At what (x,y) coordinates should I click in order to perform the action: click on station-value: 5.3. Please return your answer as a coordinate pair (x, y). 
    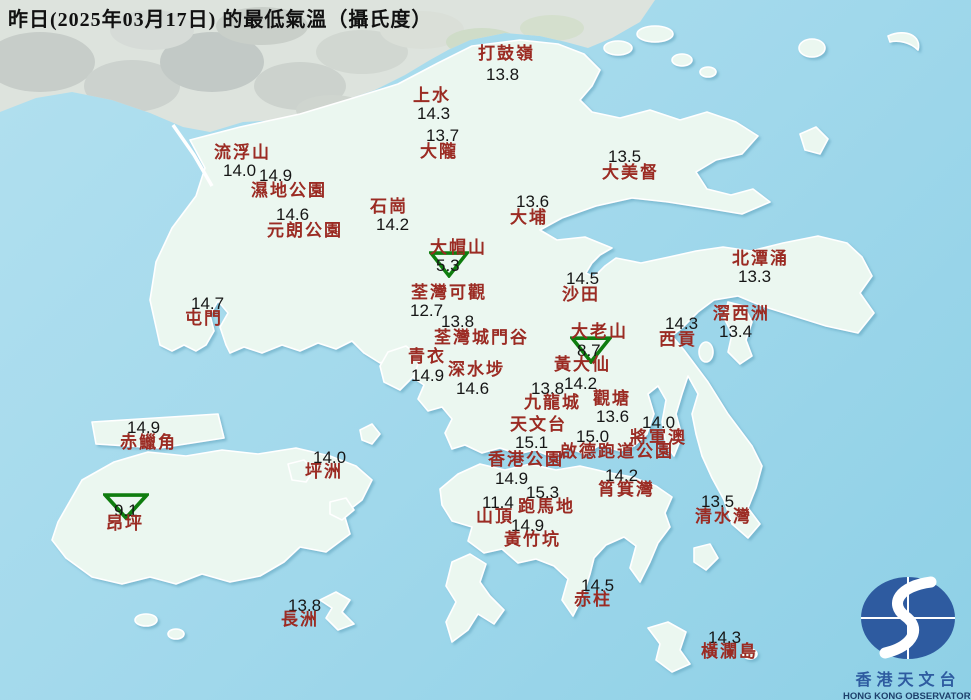
    Looking at the image, I should click on (448, 265).